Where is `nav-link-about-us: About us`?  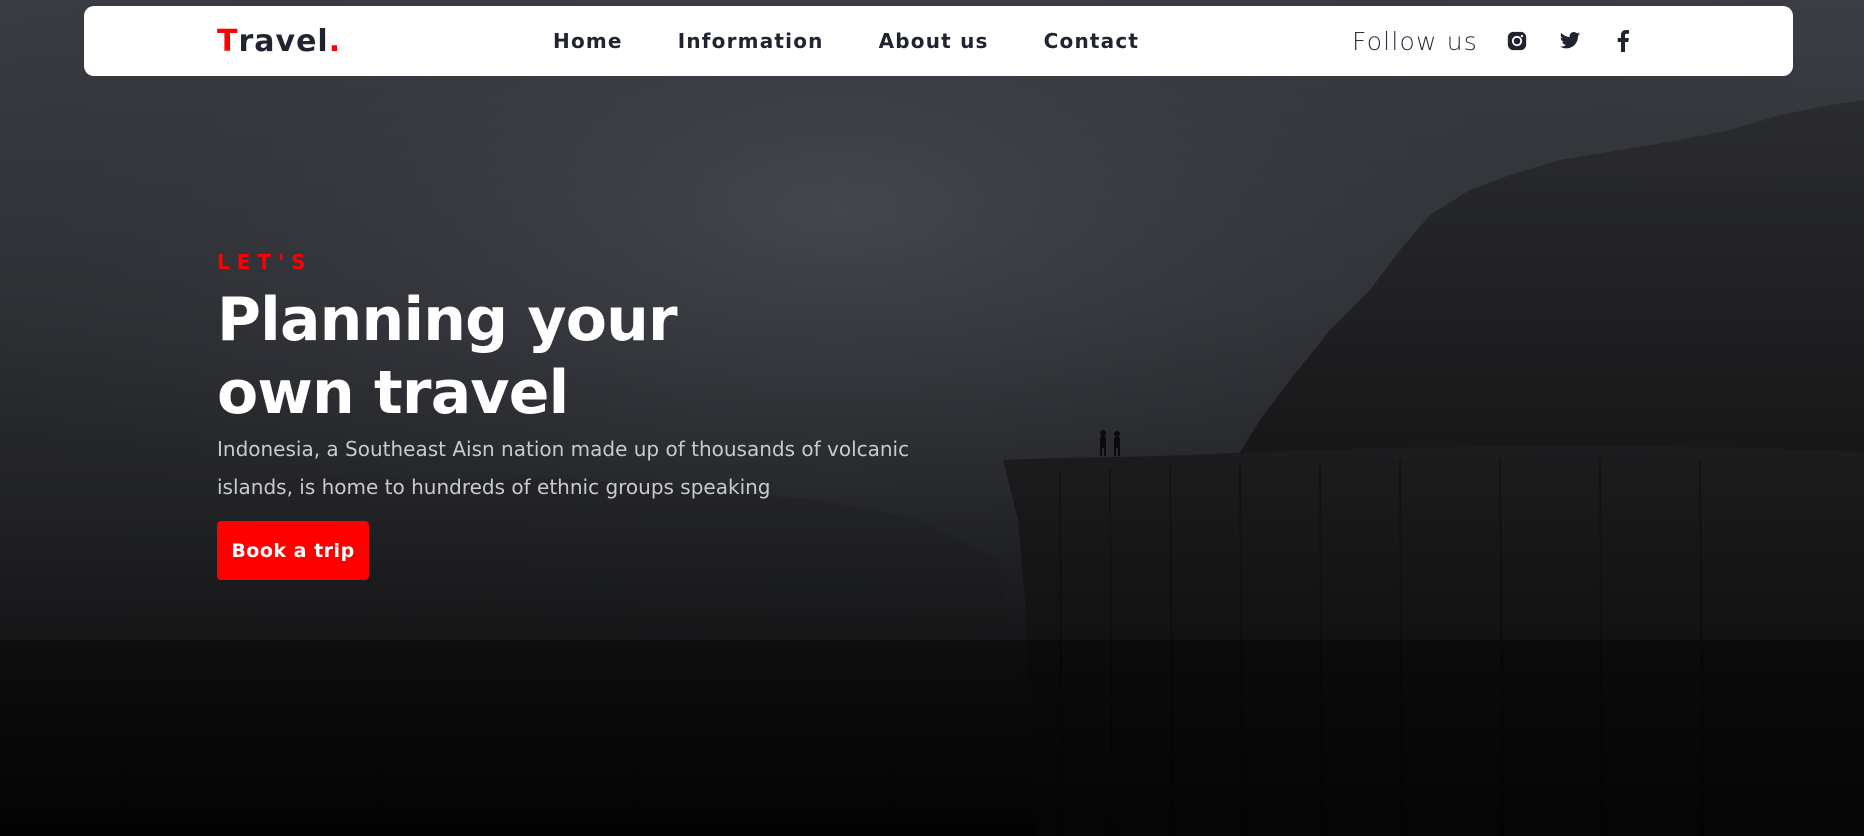
nav-link-about-us: About us is located at coordinates (934, 41).